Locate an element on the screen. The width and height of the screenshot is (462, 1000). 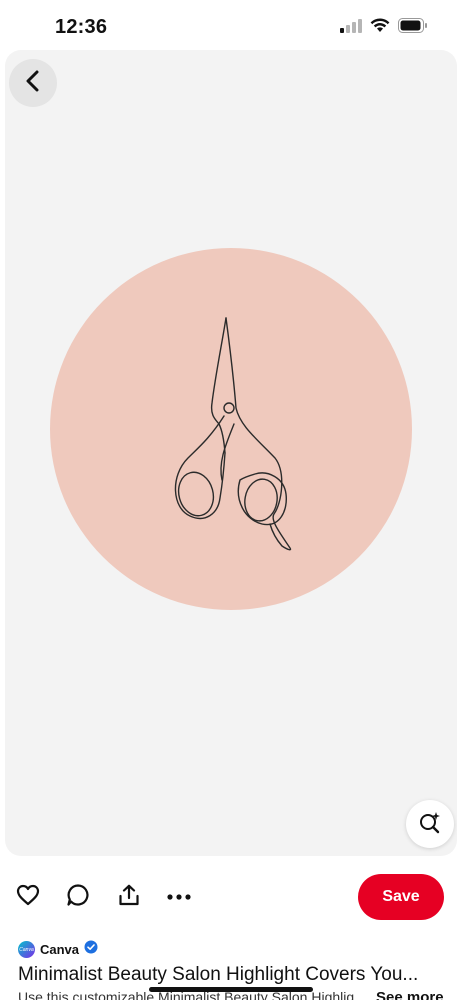
share-button is located at coordinates (129, 897).